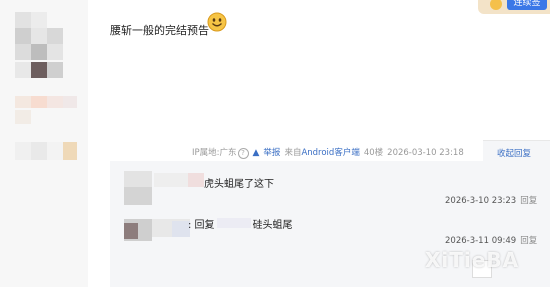 The height and width of the screenshot is (287, 550). Describe the element at coordinates (514, 153) in the screenshot. I see `collapse-replies-button: 收起回复` at that location.